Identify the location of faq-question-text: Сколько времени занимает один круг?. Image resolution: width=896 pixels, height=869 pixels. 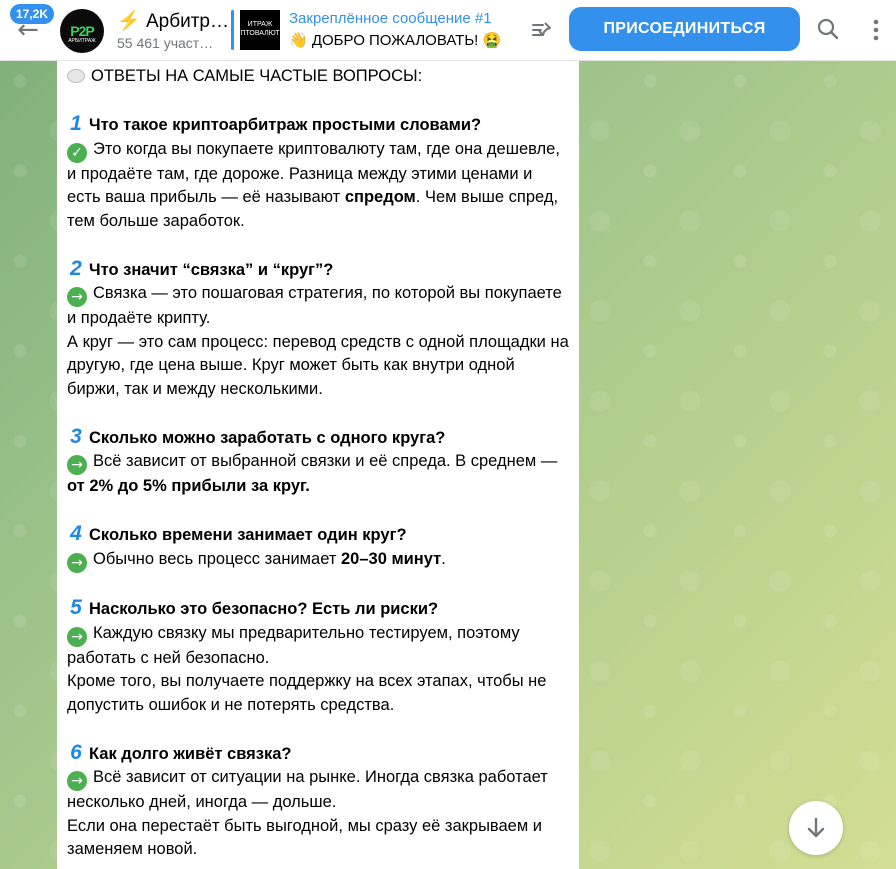
(248, 535).